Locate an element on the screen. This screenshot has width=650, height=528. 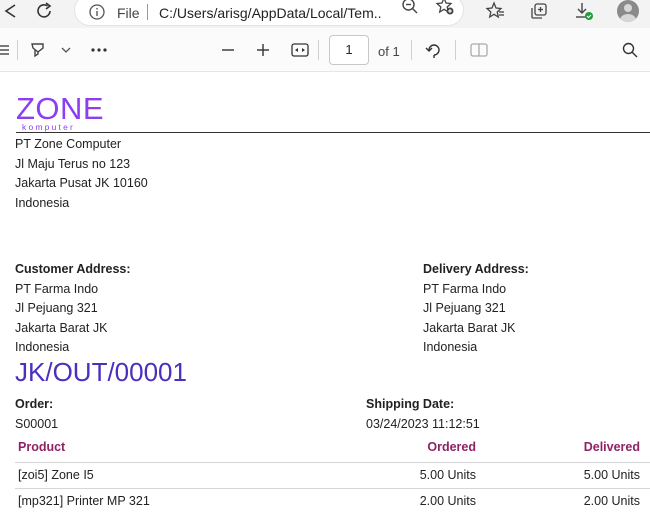
company-logo-subtitle: komputer is located at coordinates (49, 127).